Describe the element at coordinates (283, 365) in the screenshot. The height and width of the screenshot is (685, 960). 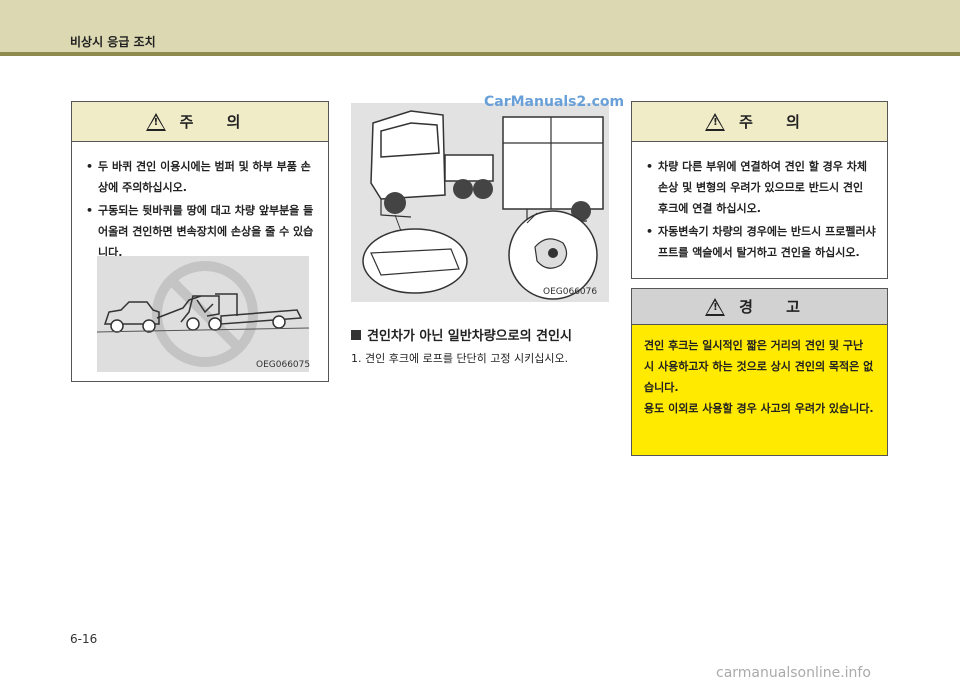
I see `image-code: OEG066075` at that location.